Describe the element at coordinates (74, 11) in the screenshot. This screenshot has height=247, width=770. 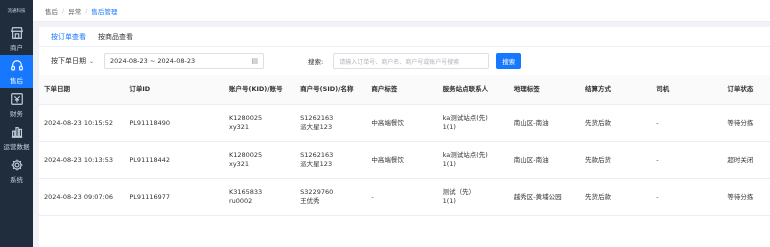
I see `breadcrumb-item: 异常` at that location.